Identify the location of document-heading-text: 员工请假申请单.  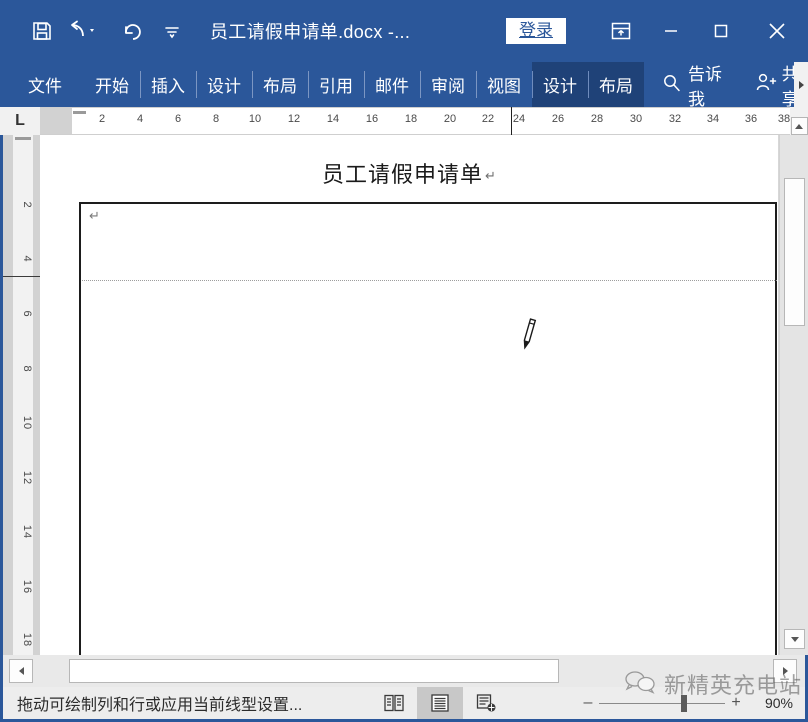
(403, 175).